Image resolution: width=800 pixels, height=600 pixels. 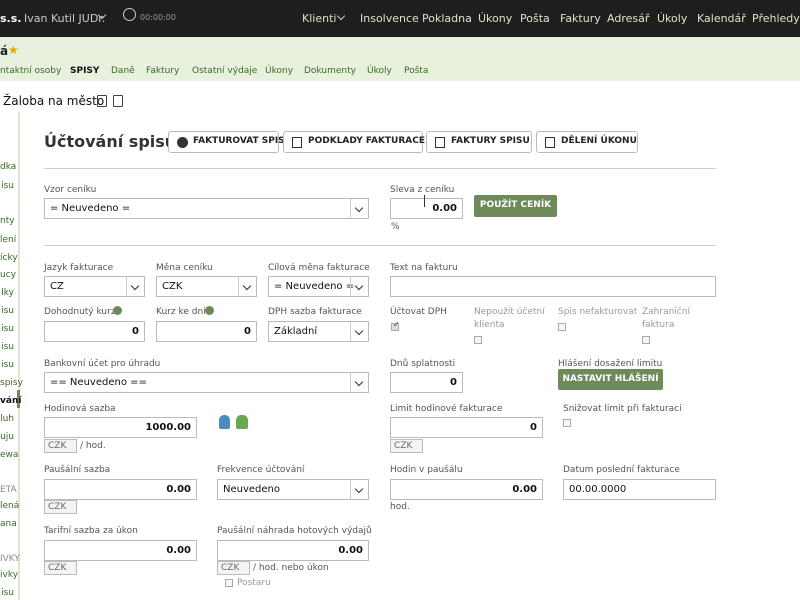 What do you see at coordinates (639, 489) in the screenshot?
I see `datum-posledni-input: 00.00.0000` at bounding box center [639, 489].